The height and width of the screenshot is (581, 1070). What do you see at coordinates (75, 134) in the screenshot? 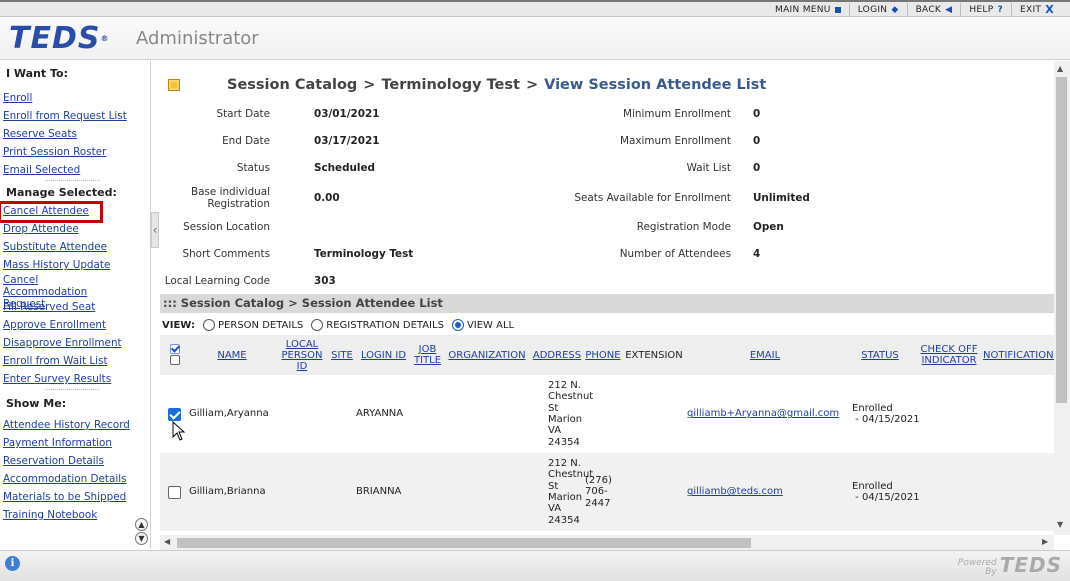
I see `sidebar-link-reserve-seats: Reserve Seats` at bounding box center [75, 134].